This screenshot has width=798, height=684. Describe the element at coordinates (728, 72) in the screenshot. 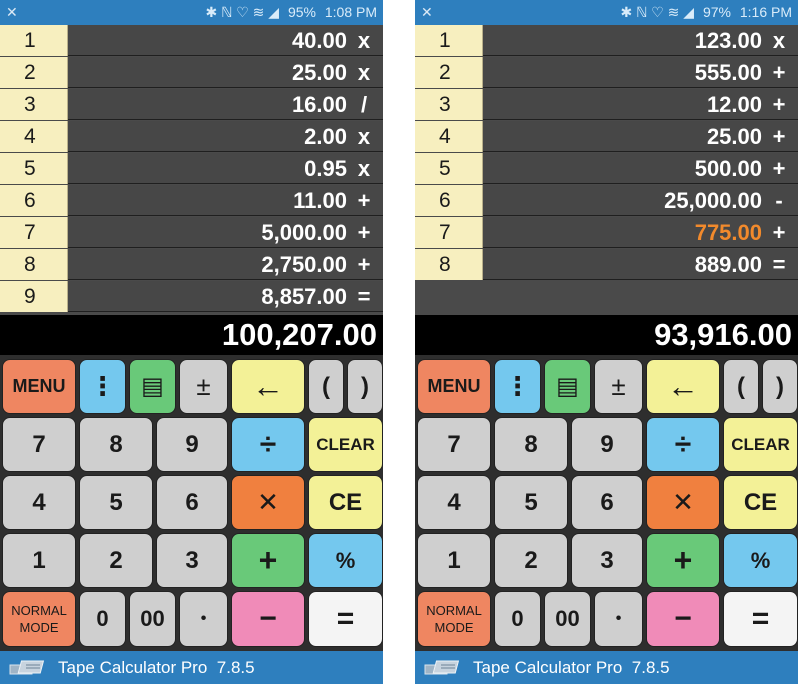

I see `tape-row-value: 555.00` at that location.